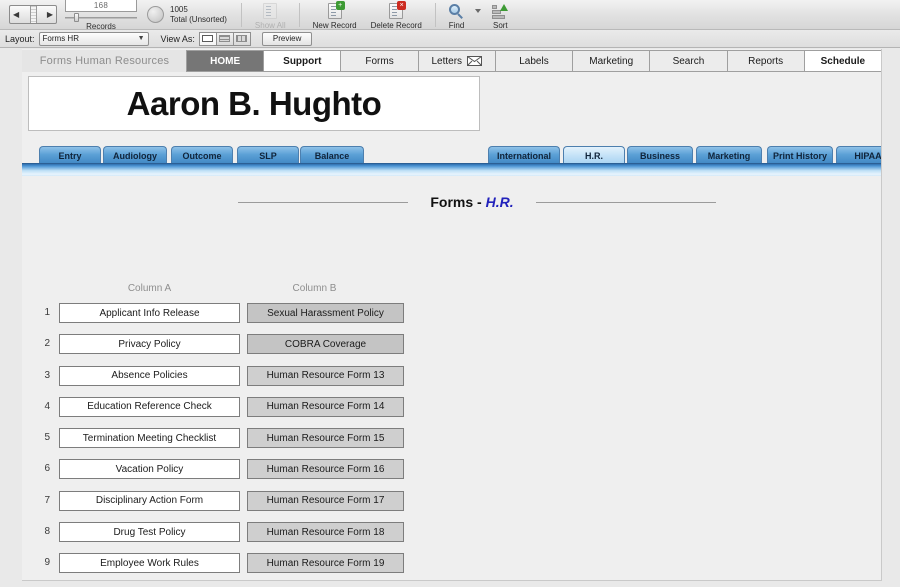  I want to click on nav-tab-marketing-label: Marketing, so click(611, 61).